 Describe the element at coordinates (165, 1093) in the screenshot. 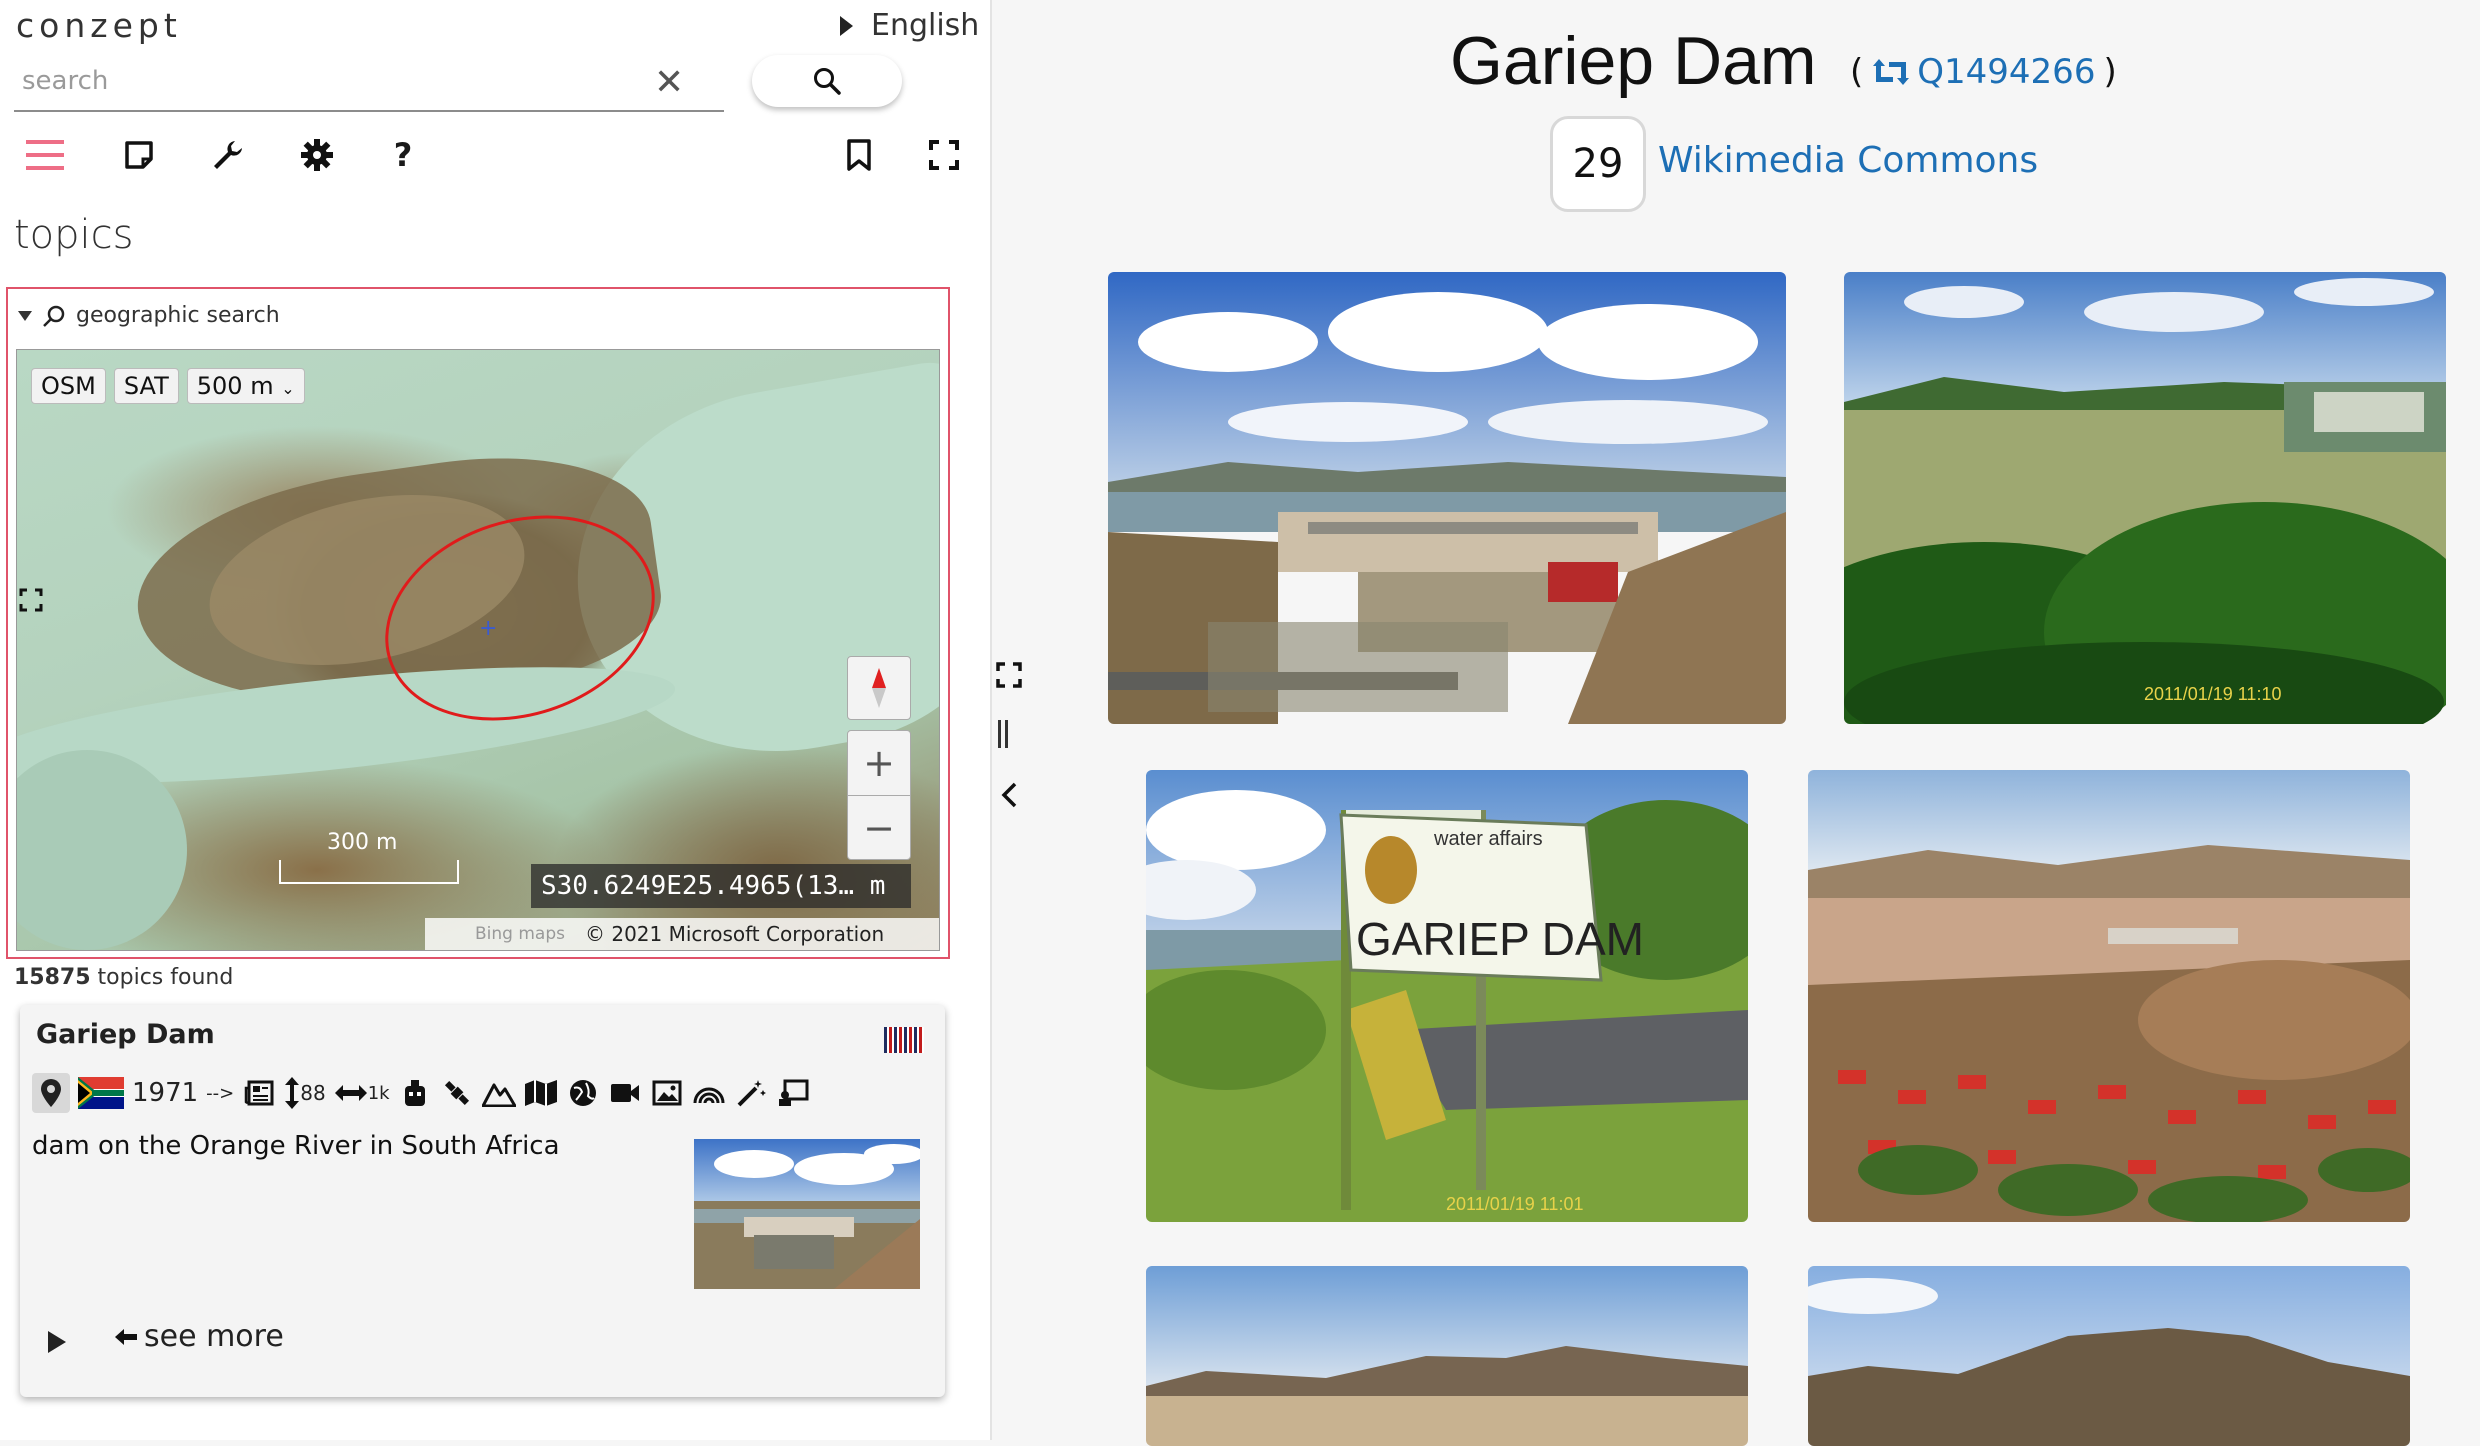

I see `inception-year: 1971` at that location.